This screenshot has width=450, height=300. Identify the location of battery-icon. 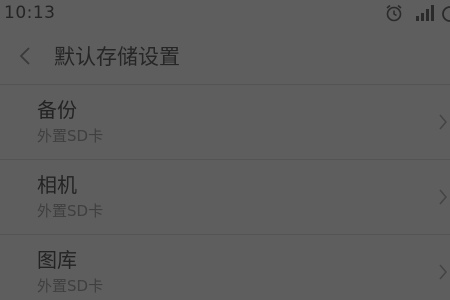
(446, 14).